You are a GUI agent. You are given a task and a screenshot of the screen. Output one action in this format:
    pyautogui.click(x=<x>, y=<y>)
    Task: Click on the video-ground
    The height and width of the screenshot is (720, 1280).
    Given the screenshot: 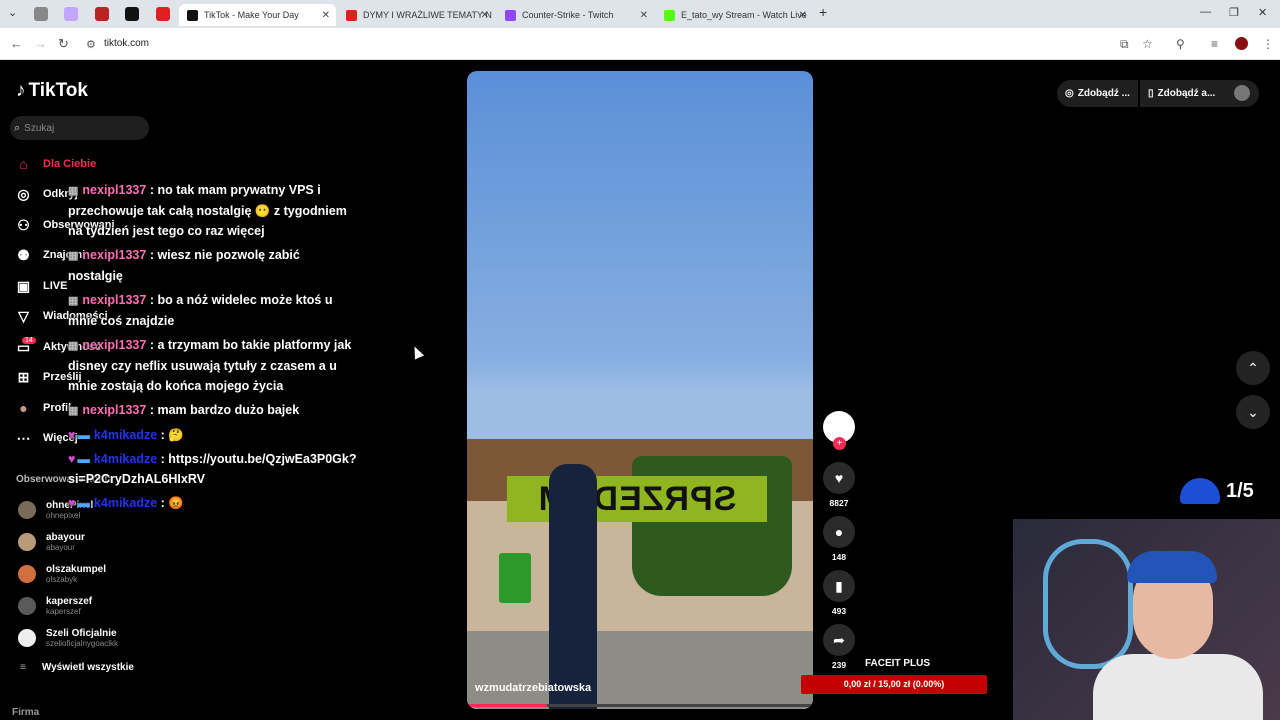 What is the action you would take?
    pyautogui.click(x=640, y=670)
    